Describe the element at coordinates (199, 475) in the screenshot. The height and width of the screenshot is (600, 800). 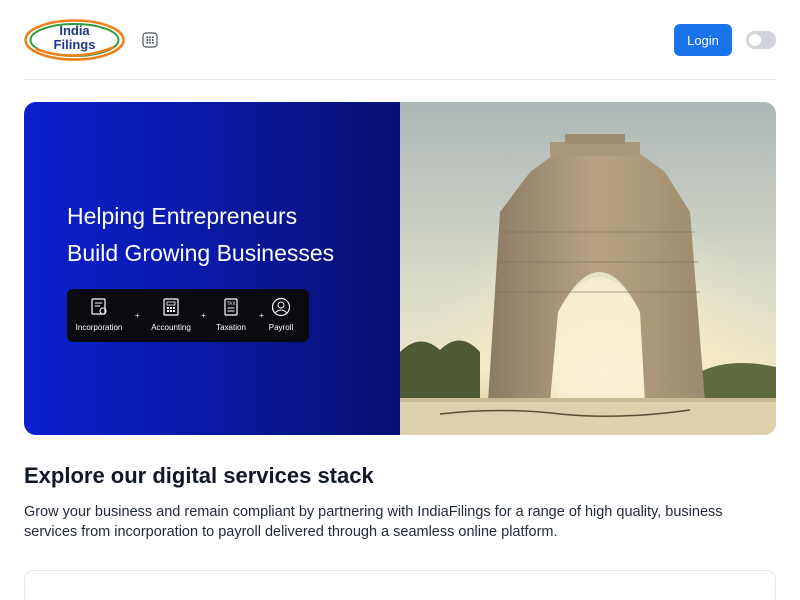
I see `section-title: Explore our digital services stack` at that location.